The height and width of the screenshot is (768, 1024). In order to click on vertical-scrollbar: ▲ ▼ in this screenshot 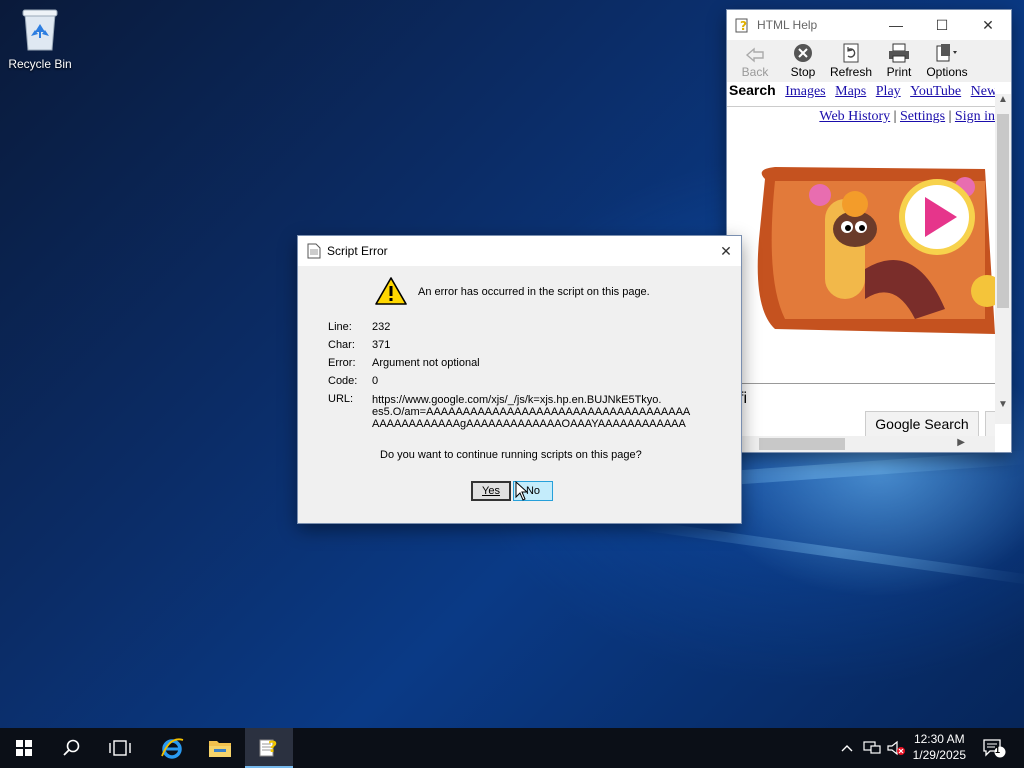, I will do `click(1003, 259)`.